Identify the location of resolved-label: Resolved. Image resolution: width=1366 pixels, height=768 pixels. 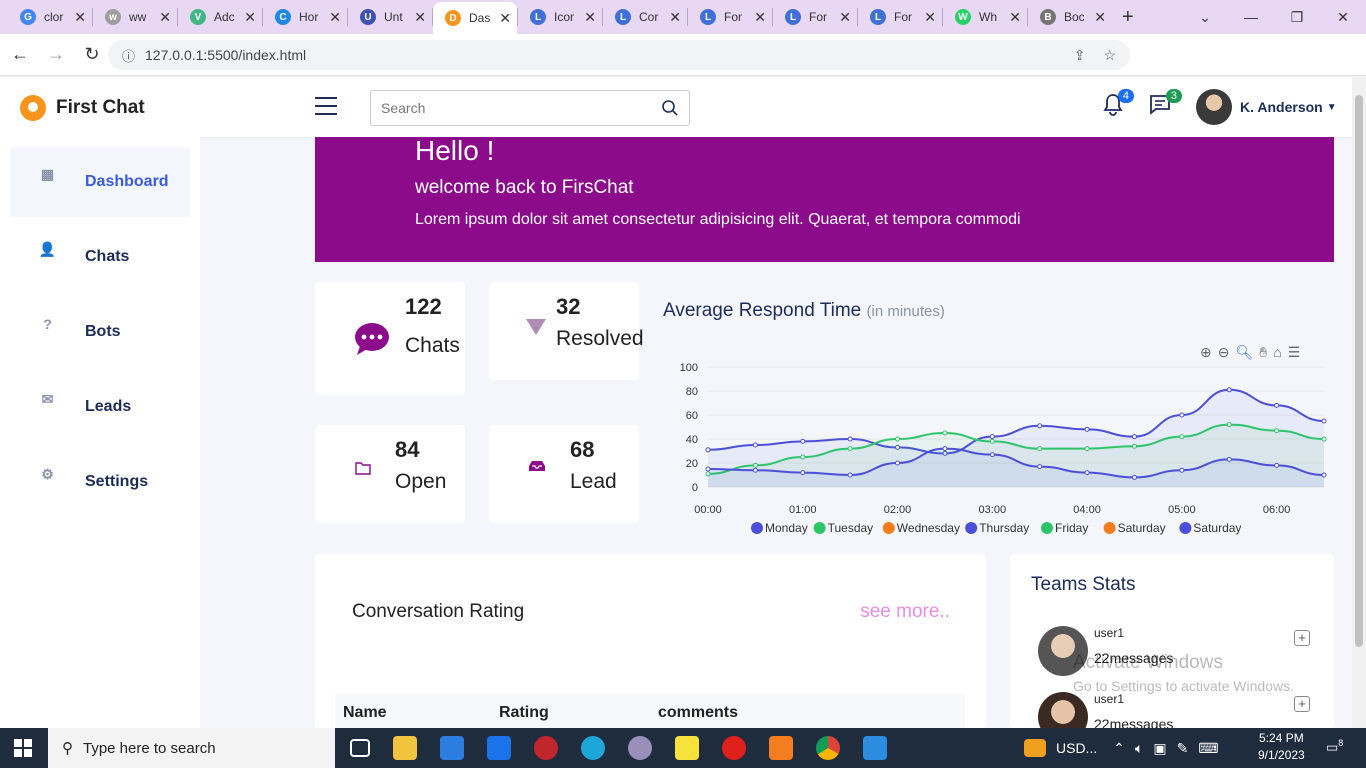
(600, 338).